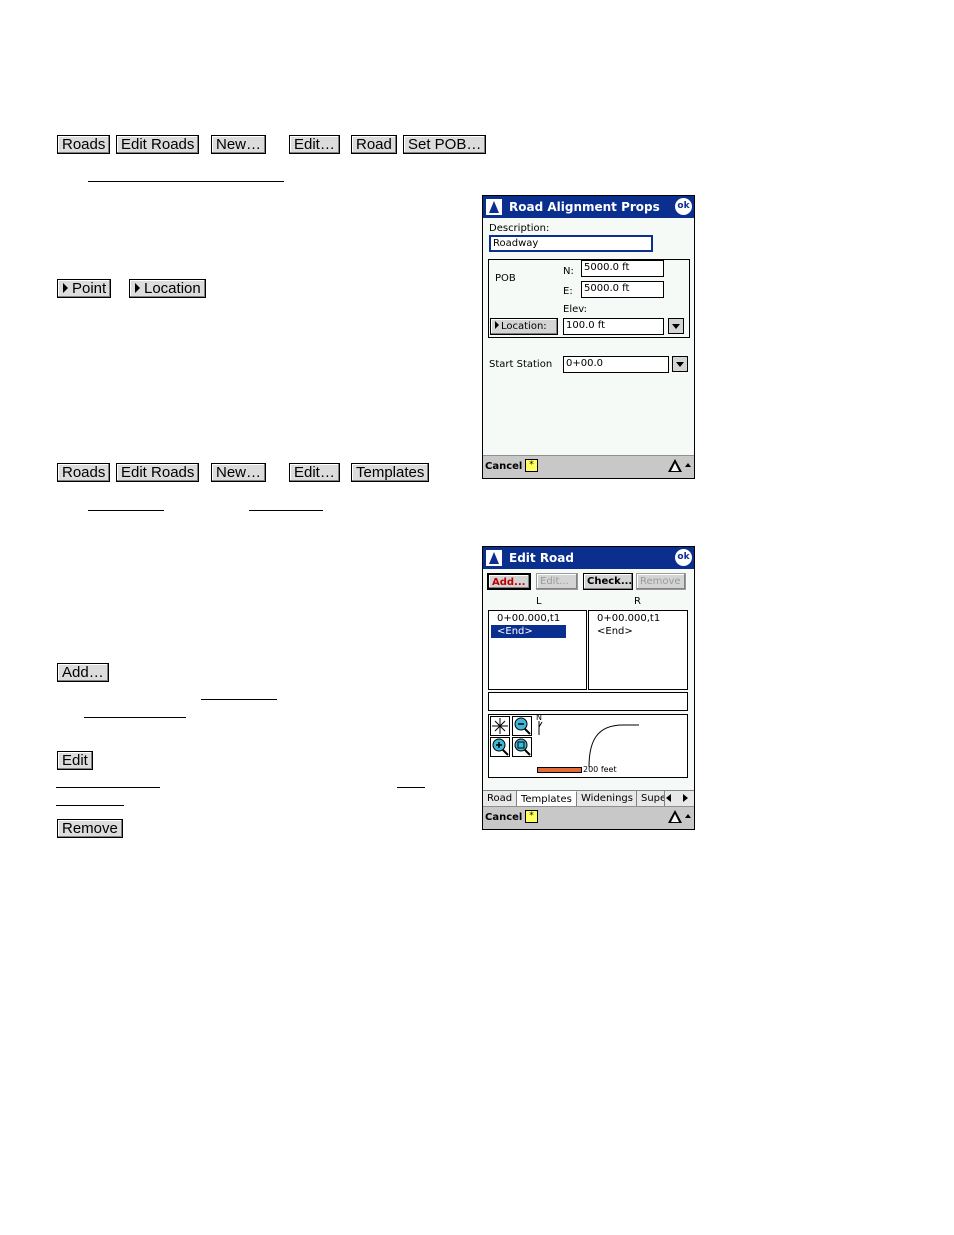  What do you see at coordinates (668, 798) in the screenshot?
I see `tab-scroll-left-icon` at bounding box center [668, 798].